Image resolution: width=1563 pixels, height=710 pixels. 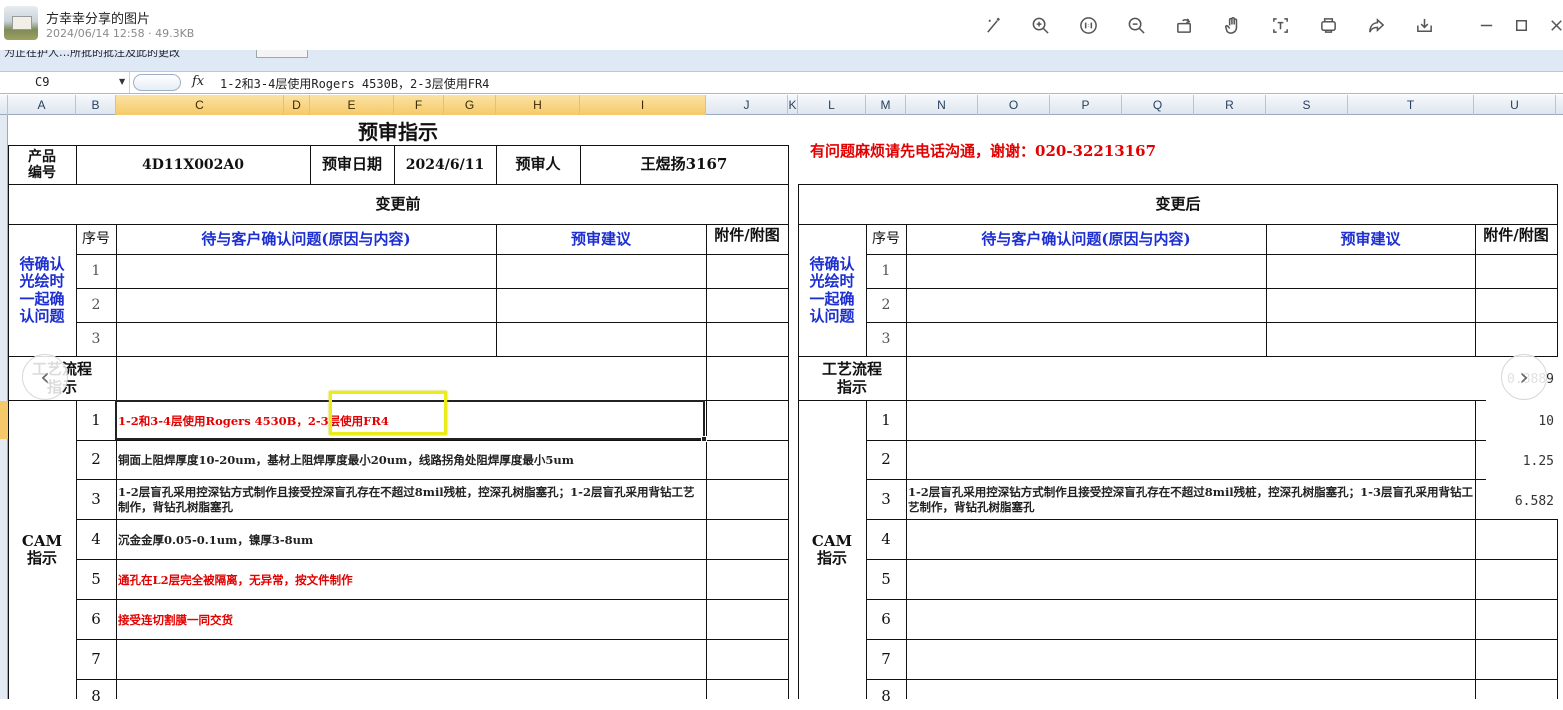 What do you see at coordinates (411, 539) in the screenshot?
I see `before-cam-row-4-text: 沉金金厚0.05-0.1um，镍厚3-8um` at bounding box center [411, 539].